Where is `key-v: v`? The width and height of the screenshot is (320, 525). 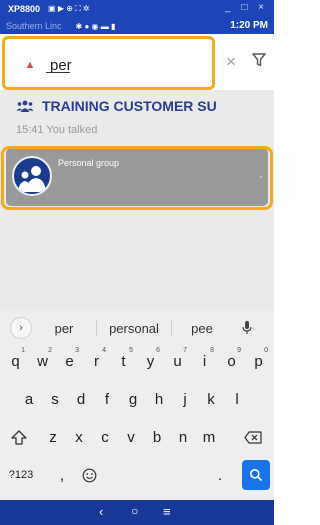 key-v: v is located at coordinates (131, 437).